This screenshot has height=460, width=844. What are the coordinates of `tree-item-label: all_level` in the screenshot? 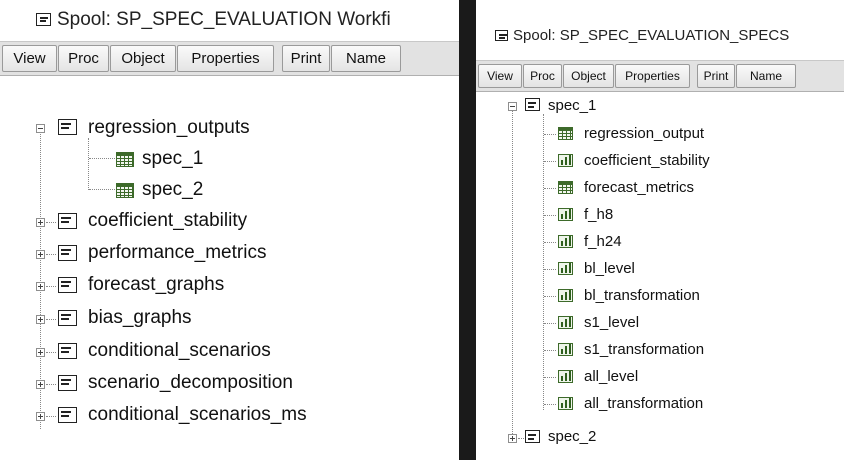 It's located at (611, 376).